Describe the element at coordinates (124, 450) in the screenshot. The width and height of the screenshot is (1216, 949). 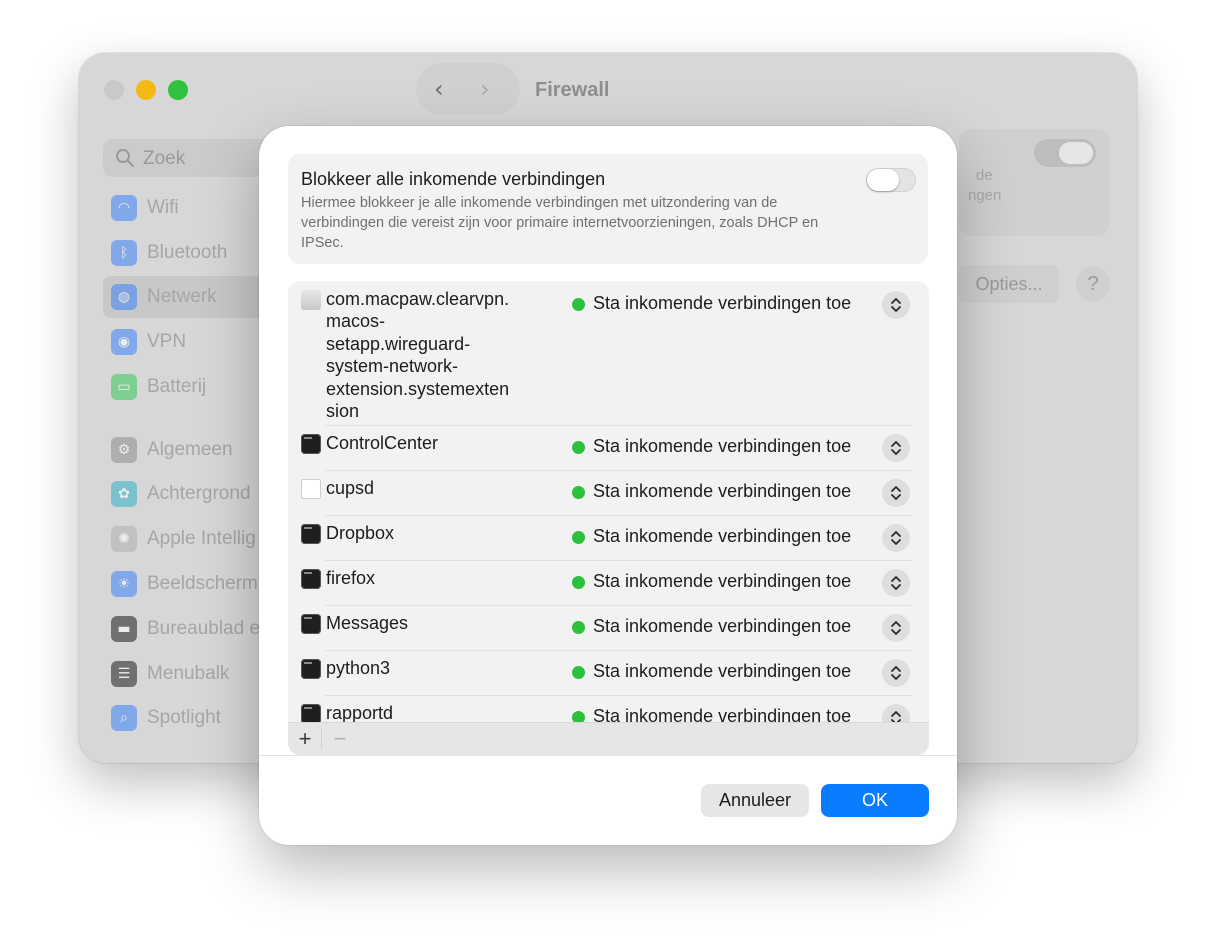
I see `gear-icon: ⚙` at that location.